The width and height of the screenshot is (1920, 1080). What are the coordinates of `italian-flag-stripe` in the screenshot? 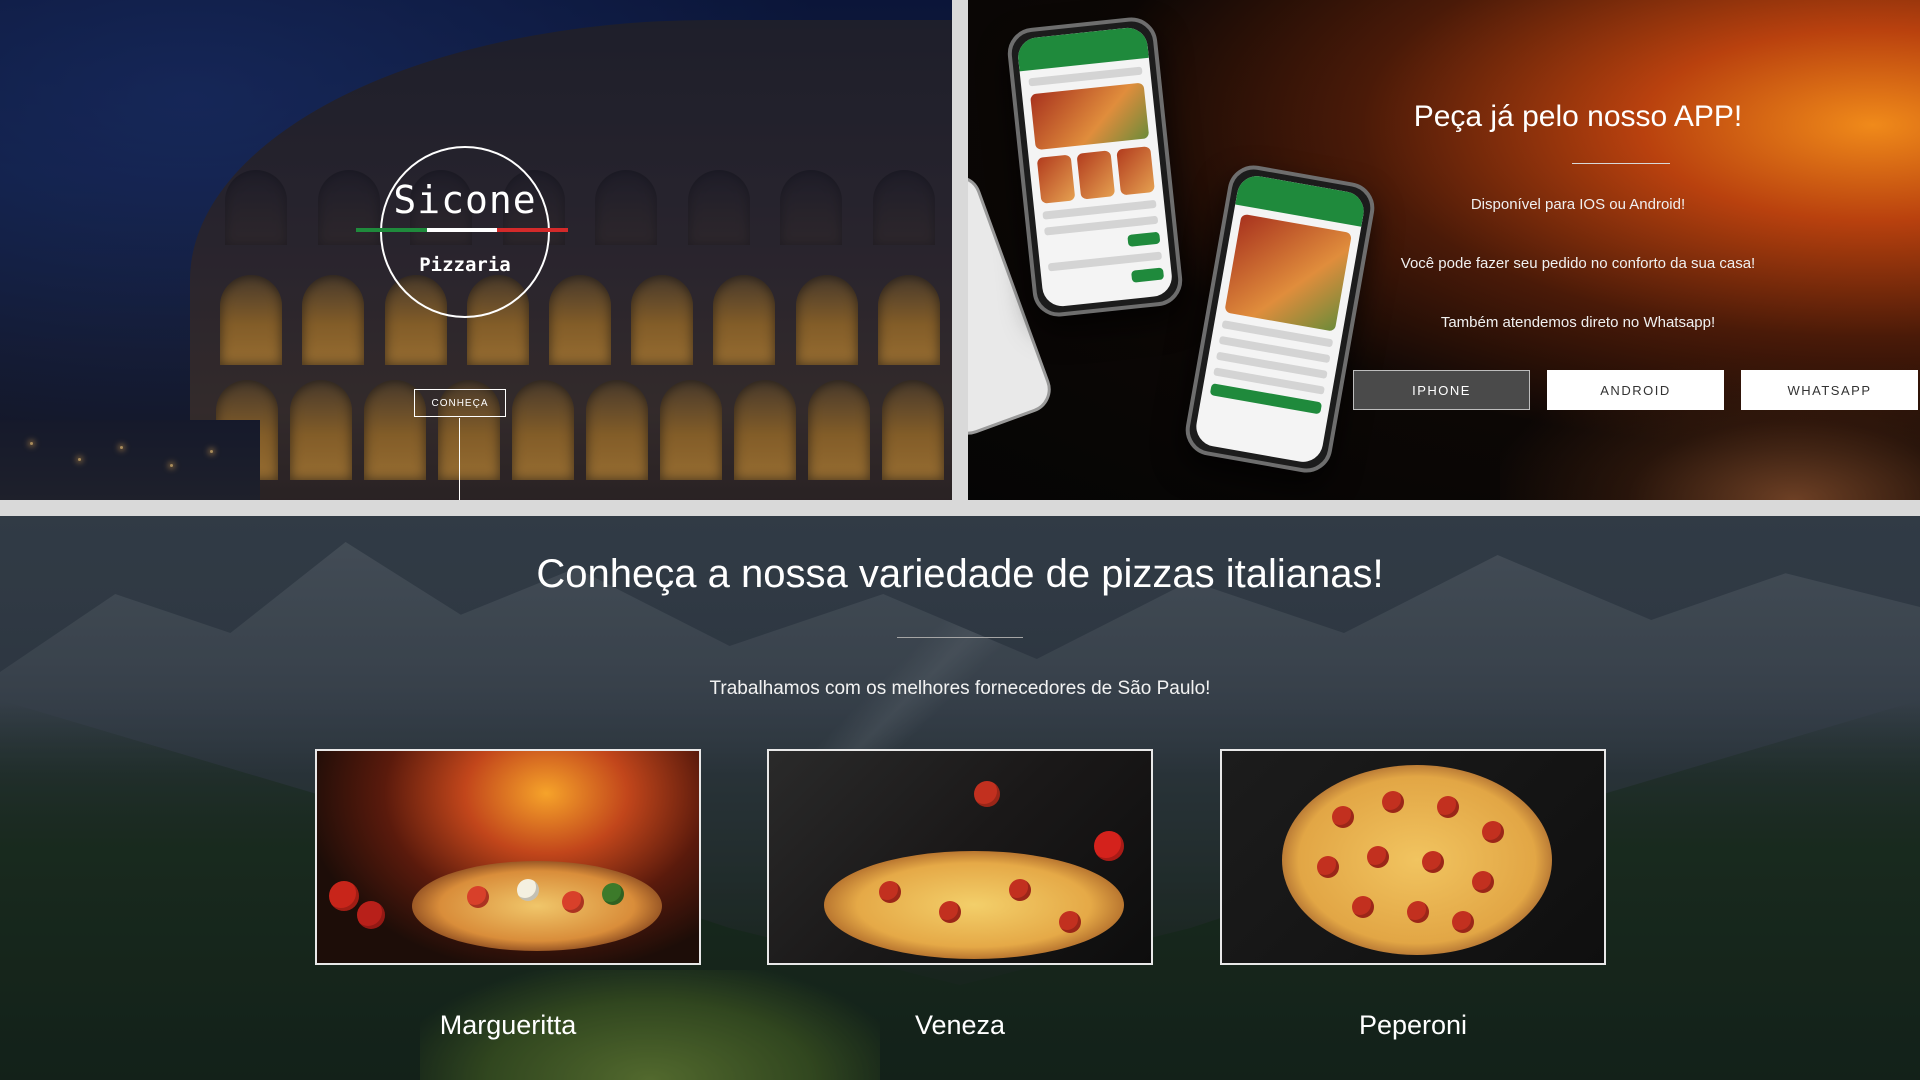 It's located at (462, 230).